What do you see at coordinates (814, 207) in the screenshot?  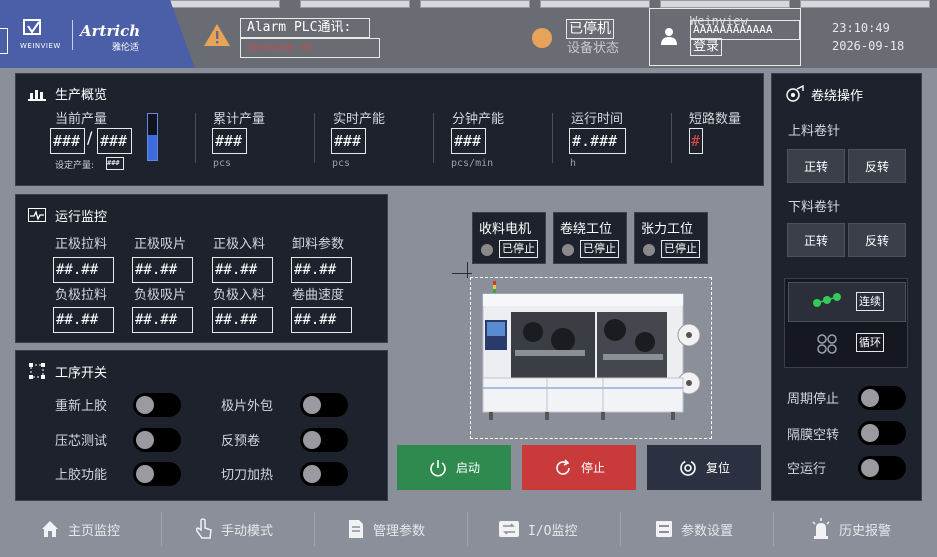 I see `lower-needle-label: 下料卷针` at bounding box center [814, 207].